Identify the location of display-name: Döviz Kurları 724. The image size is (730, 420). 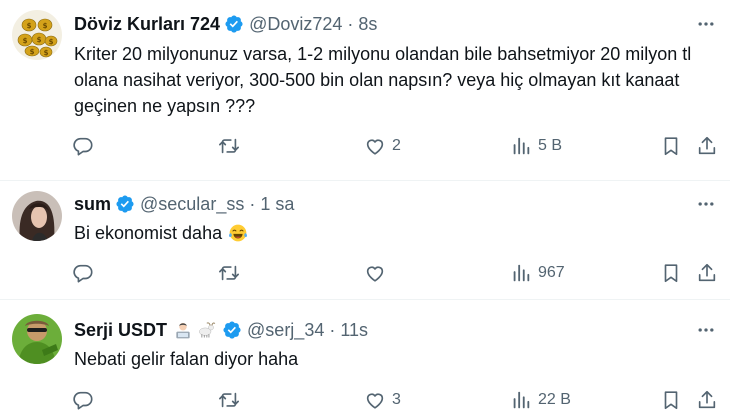
(147, 24).